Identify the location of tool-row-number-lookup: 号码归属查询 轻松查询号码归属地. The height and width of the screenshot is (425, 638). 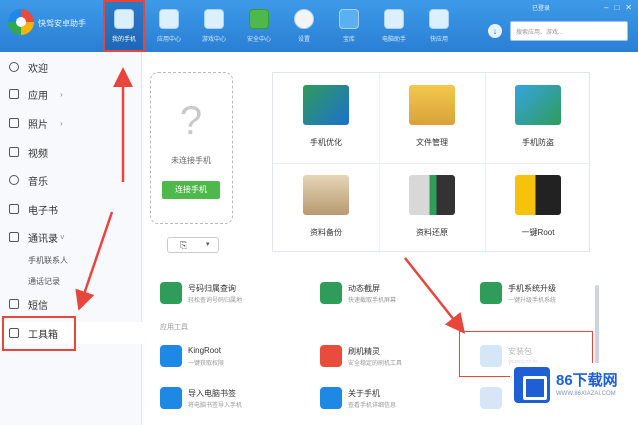
(235, 295).